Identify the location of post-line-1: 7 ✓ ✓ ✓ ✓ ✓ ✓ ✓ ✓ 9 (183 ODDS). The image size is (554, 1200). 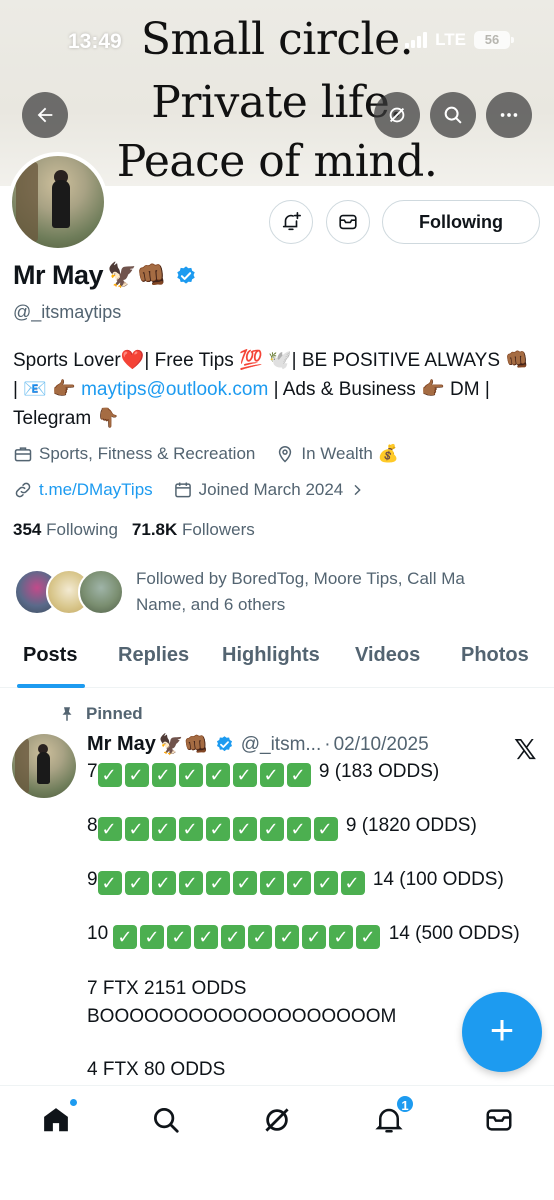
(263, 774).